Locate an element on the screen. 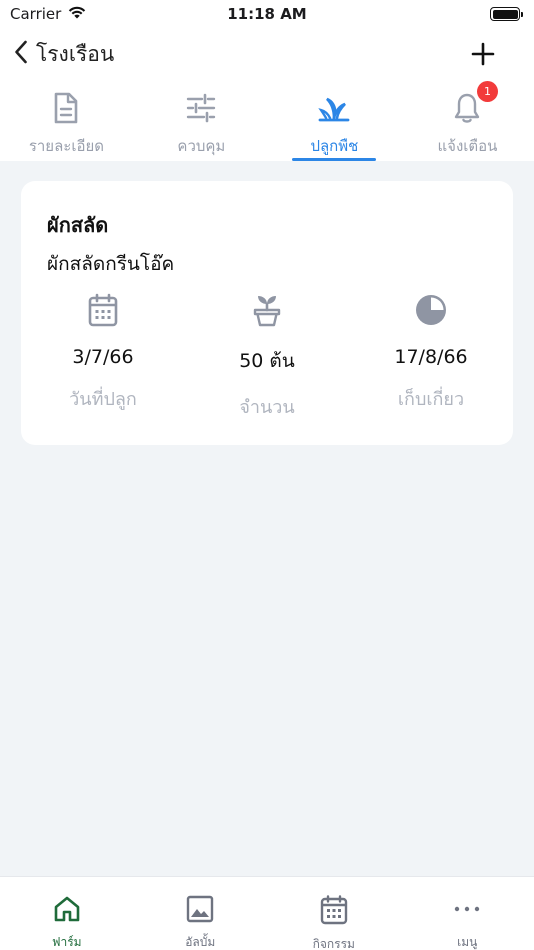 The height and width of the screenshot is (950, 534). tab-bar: รายละเอียด ควบคุม ปลูกพืช 1 แจ้งเตือน is located at coordinates (267, 120).